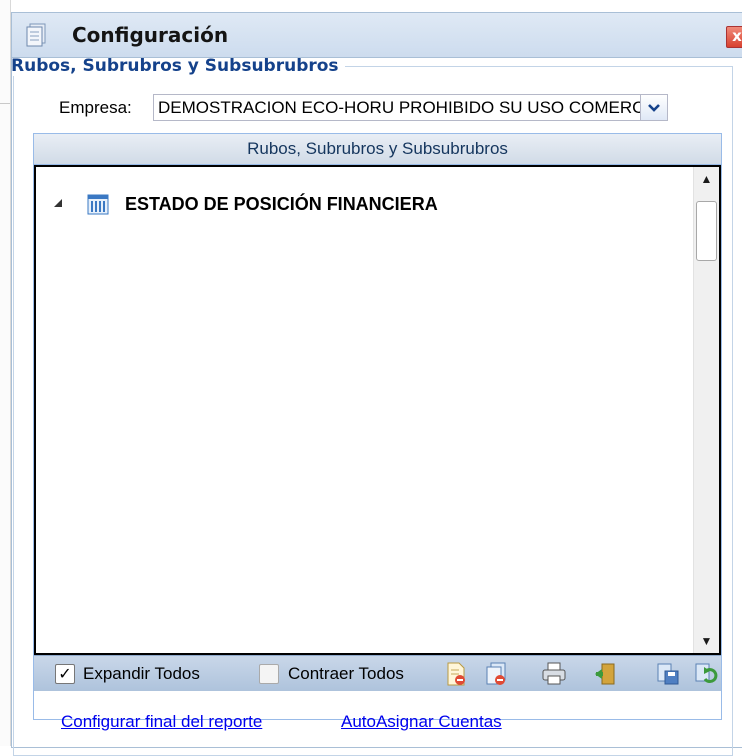  Describe the element at coordinates (706, 179) in the screenshot. I see `scroll-up-arrow-icon: ▲` at that location.